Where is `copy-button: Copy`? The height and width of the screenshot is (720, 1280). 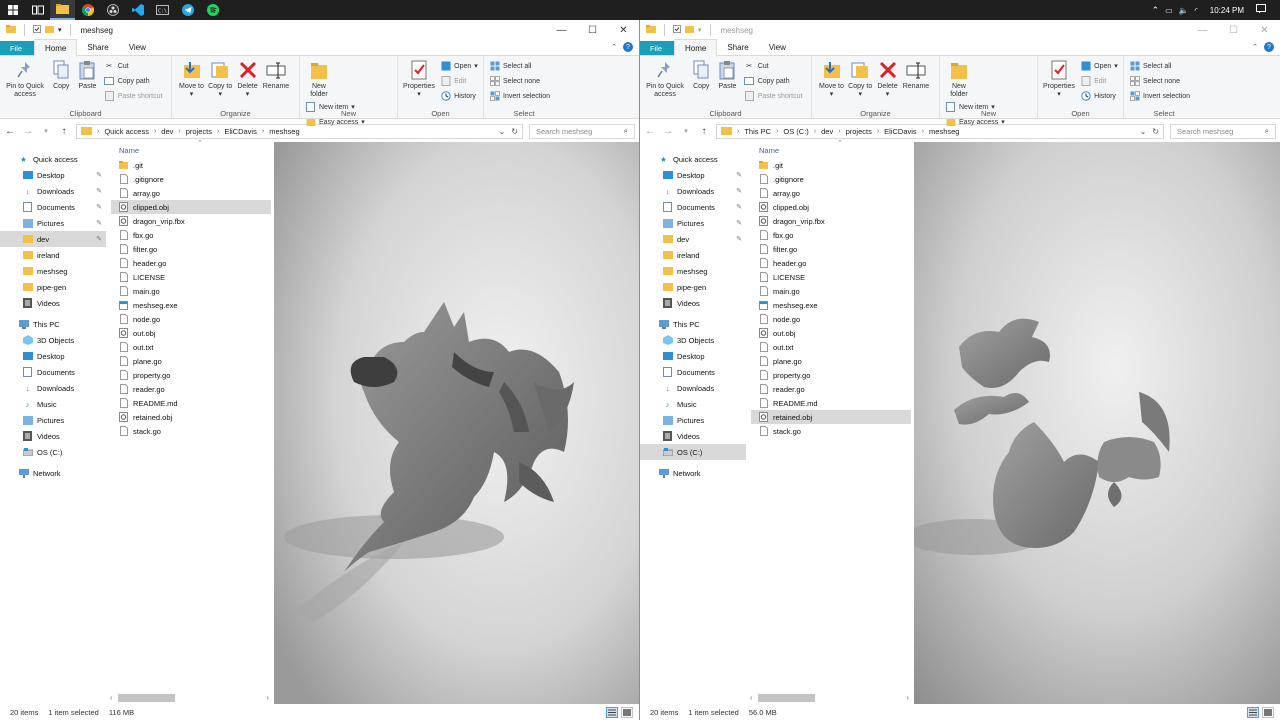
copy-button: Copy is located at coordinates (61, 74).